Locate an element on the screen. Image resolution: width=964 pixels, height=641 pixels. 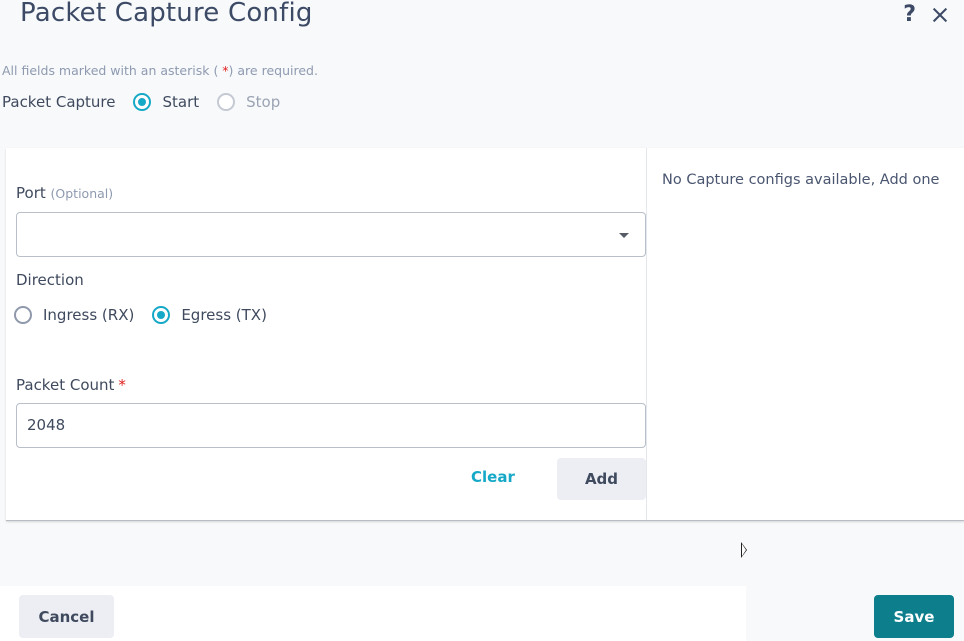
radio-stop: Stop is located at coordinates (248, 102).